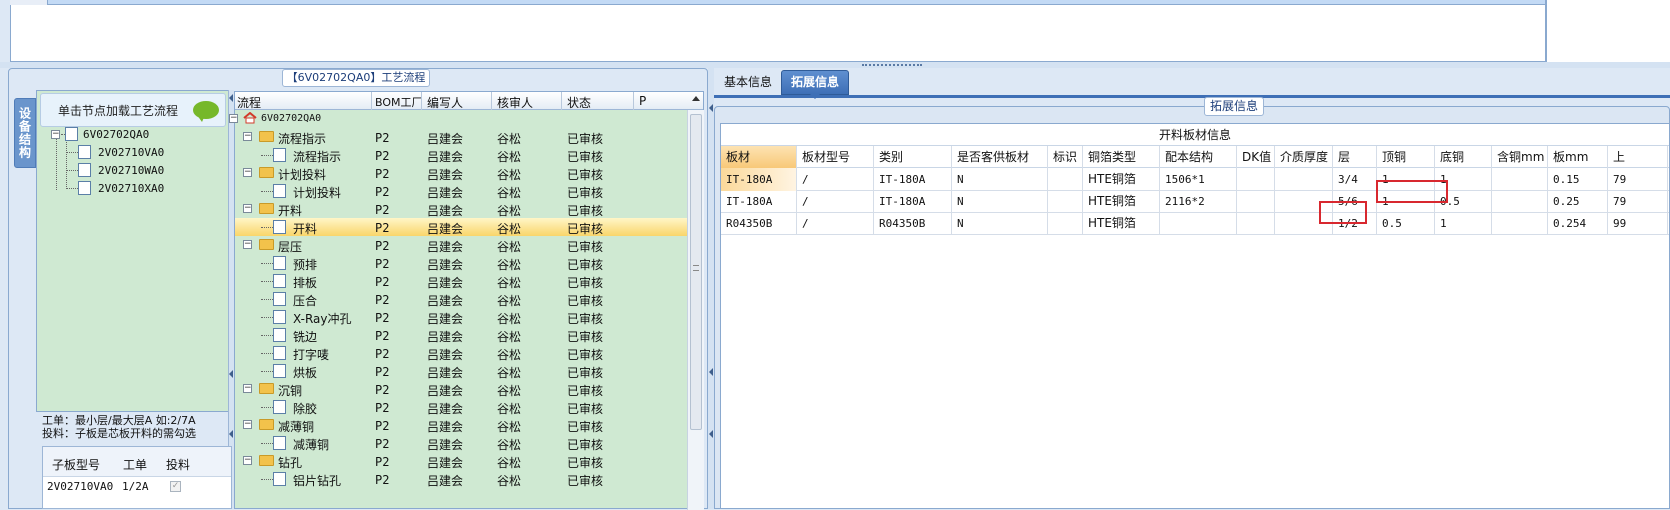 The height and width of the screenshot is (510, 1670). I want to click on table-row: X-Ray冲孔 P2 吕建会 谷松 已审核, so click(461, 317).